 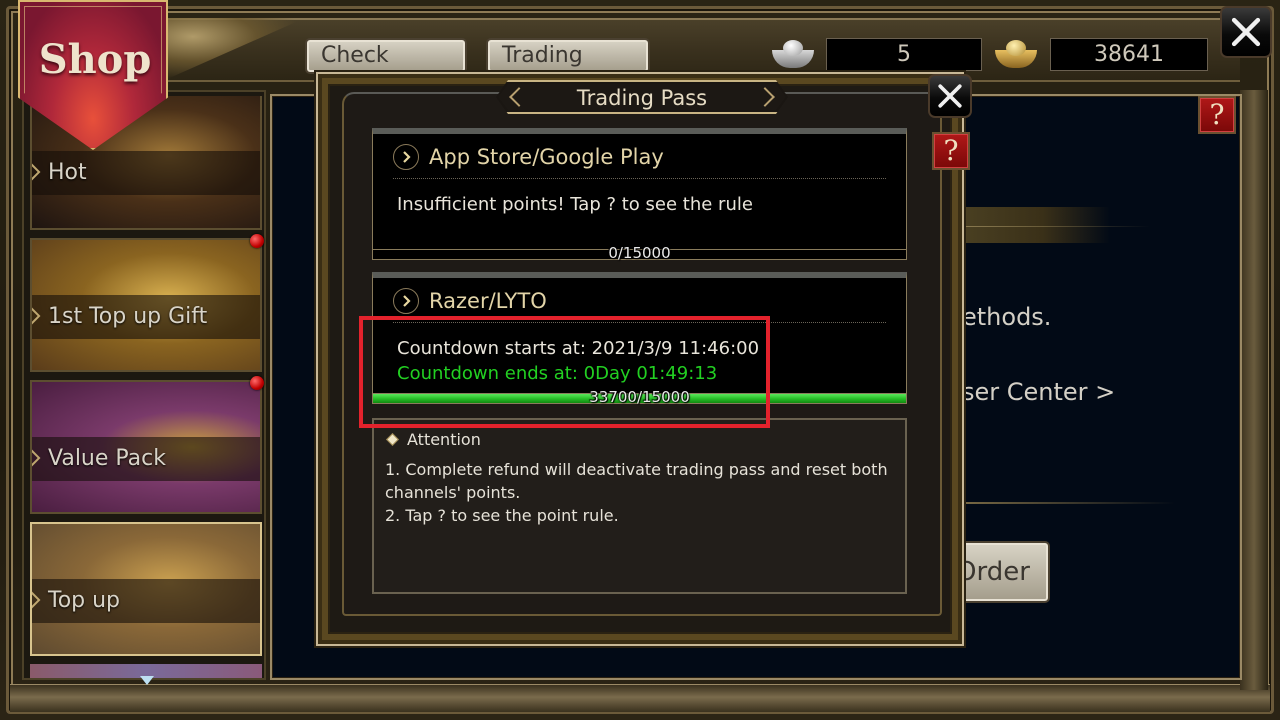 I want to click on progress-bar-app-store: 0/15000, so click(x=639, y=253).